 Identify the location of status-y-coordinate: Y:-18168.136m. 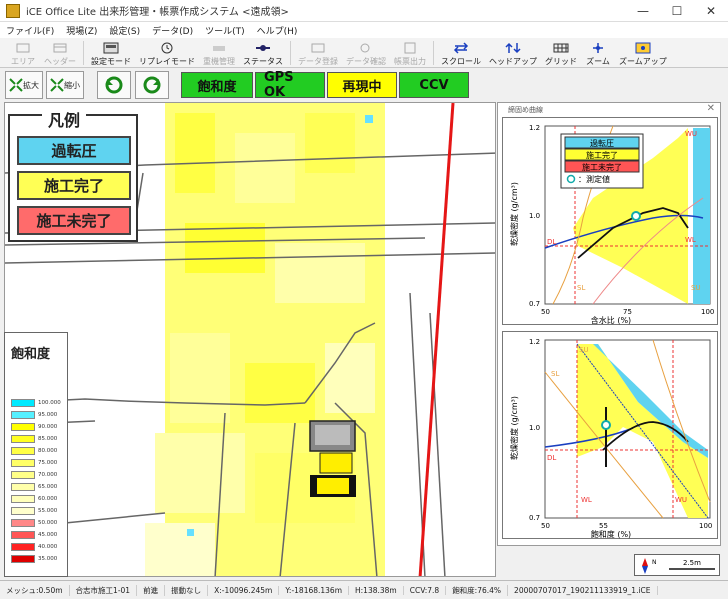
(314, 590).